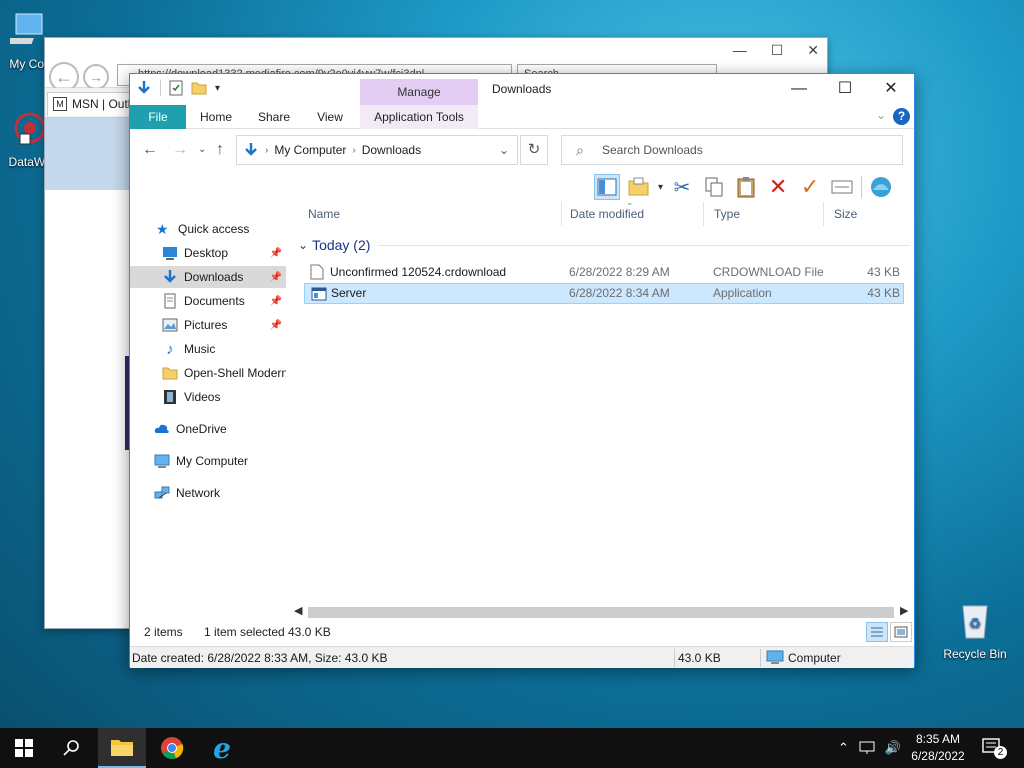 The height and width of the screenshot is (768, 1024). Describe the element at coordinates (317, 272) in the screenshot. I see `file-icon` at that location.